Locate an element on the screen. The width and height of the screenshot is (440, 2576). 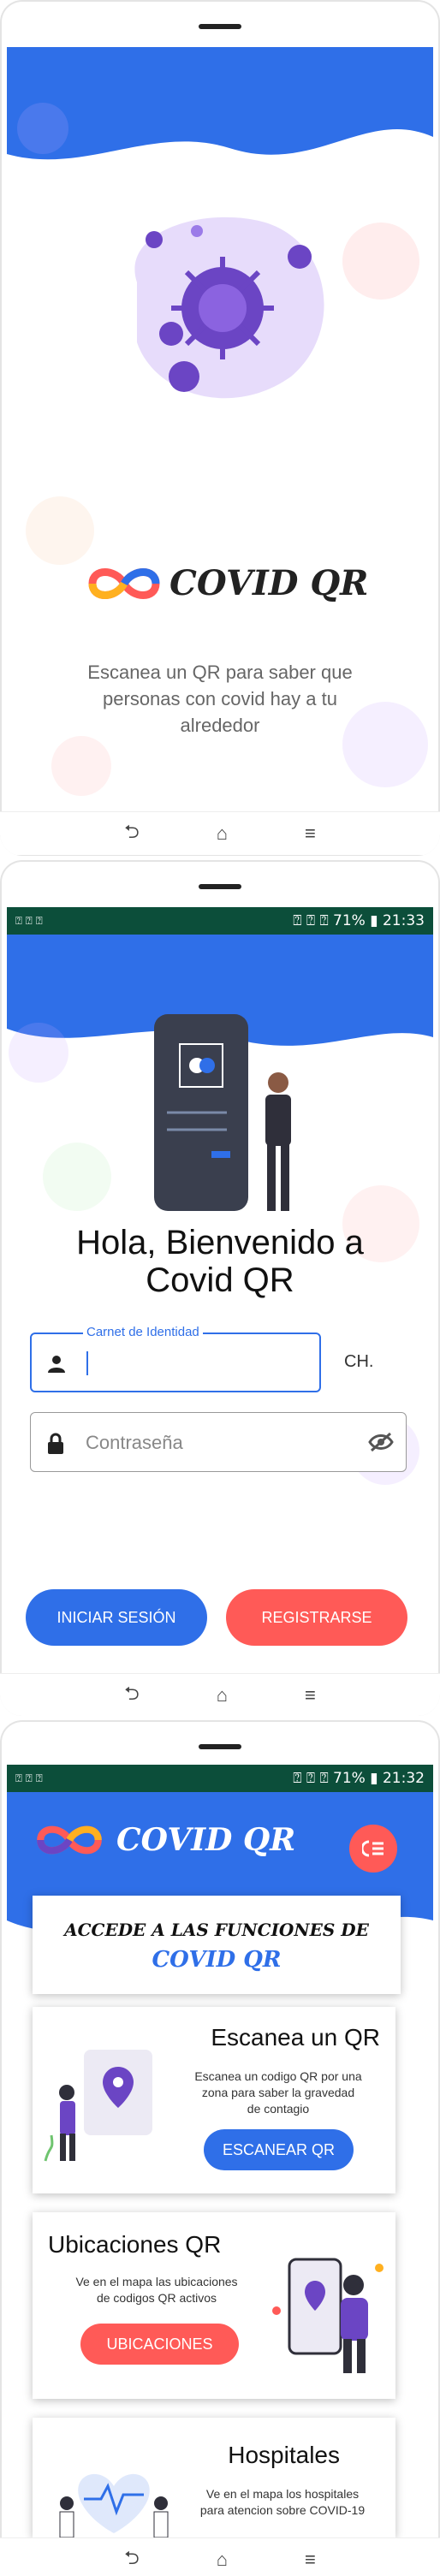
password-field: Contraseña is located at coordinates (218, 1442).